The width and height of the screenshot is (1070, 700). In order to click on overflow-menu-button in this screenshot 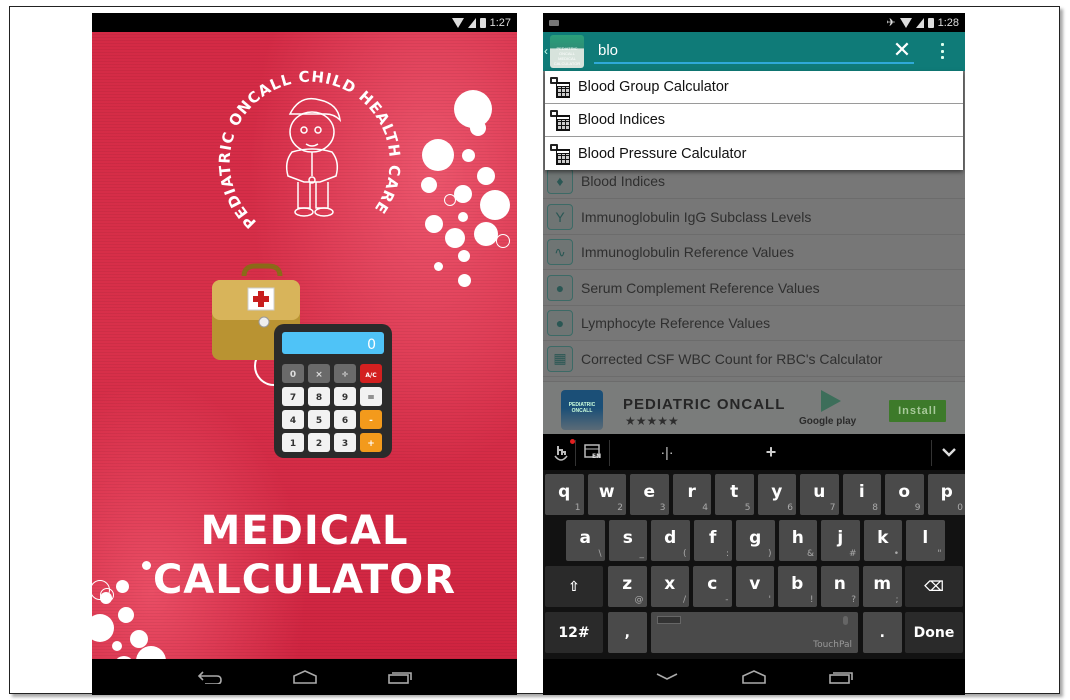, I will do `click(942, 51)`.